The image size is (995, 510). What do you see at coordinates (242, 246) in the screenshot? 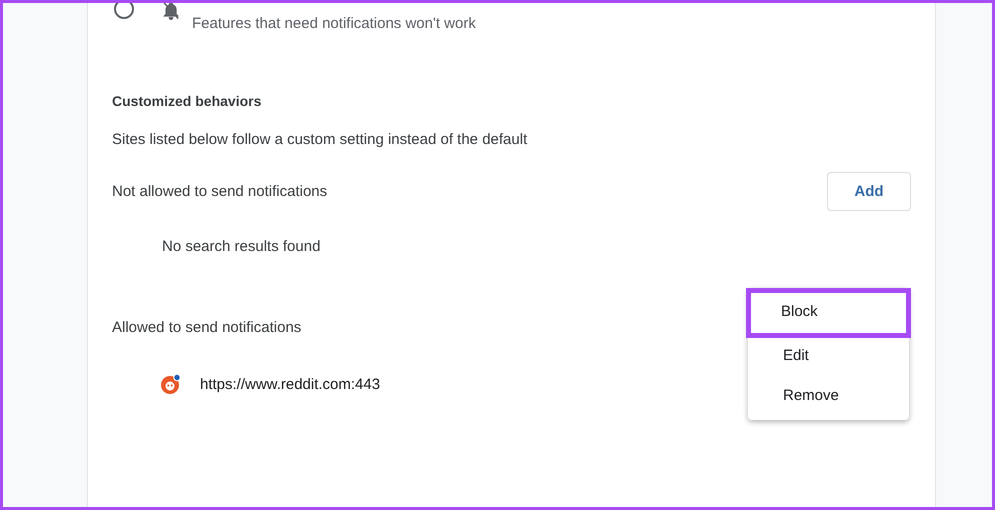
I see `empty-message: No search results found` at bounding box center [242, 246].